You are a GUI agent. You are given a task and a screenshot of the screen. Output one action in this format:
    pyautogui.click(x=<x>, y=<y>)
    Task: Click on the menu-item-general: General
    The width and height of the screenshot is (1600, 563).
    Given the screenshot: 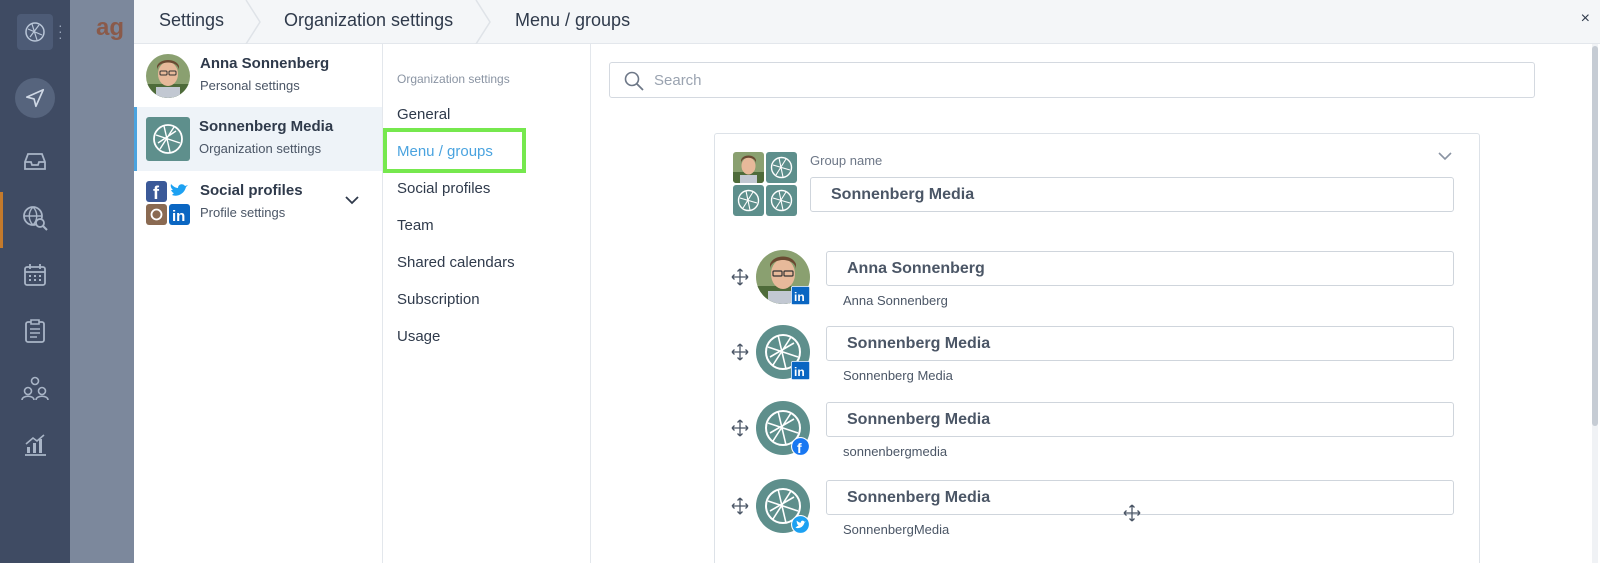 What is the action you would take?
    pyautogui.click(x=423, y=114)
    